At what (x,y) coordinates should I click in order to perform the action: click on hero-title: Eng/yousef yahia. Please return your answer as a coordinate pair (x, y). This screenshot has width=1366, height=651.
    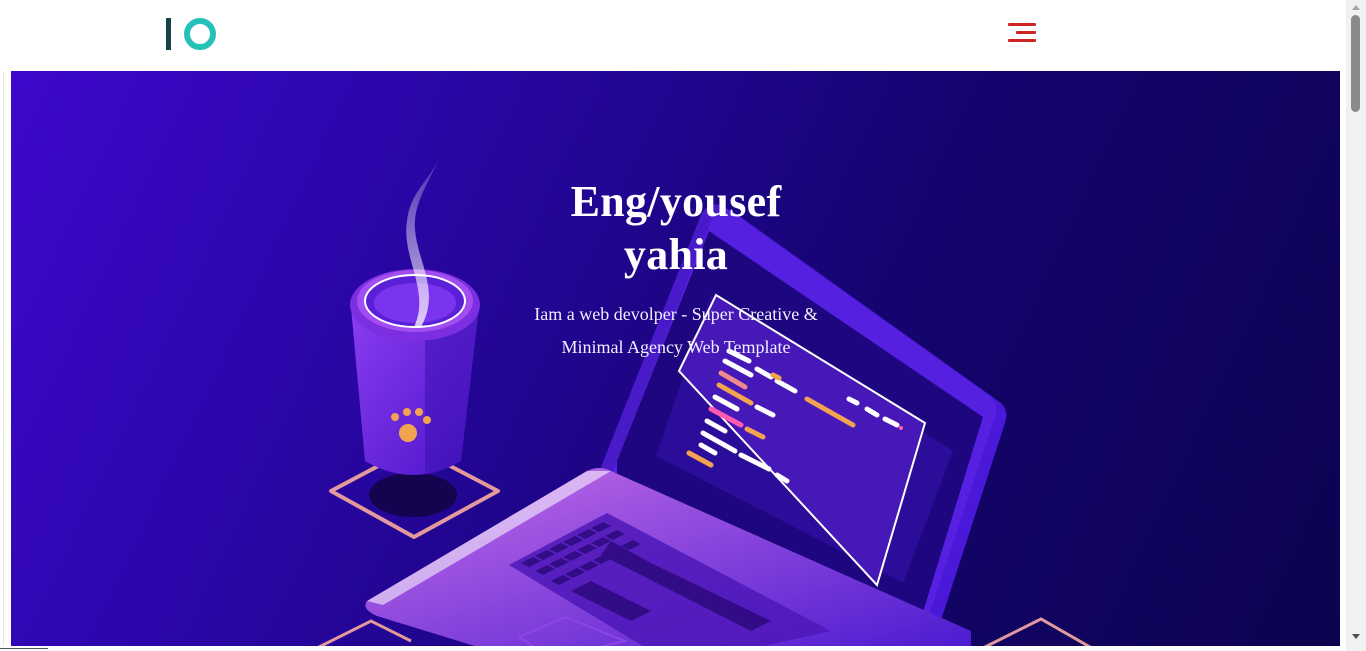
    Looking at the image, I should click on (676, 228).